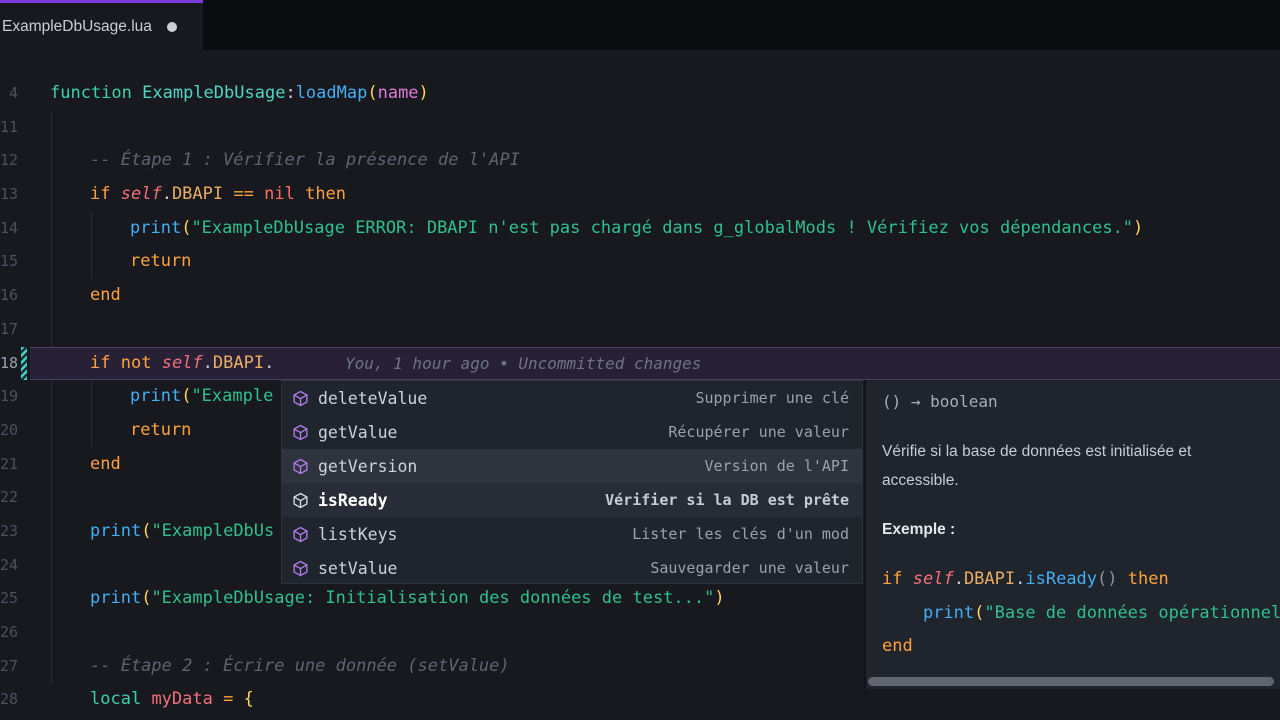 This screenshot has height=720, width=1280. What do you see at coordinates (572, 500) in the screenshot?
I see `suggest-item-isReady: isReady Vérifier si la DB est prête` at bounding box center [572, 500].